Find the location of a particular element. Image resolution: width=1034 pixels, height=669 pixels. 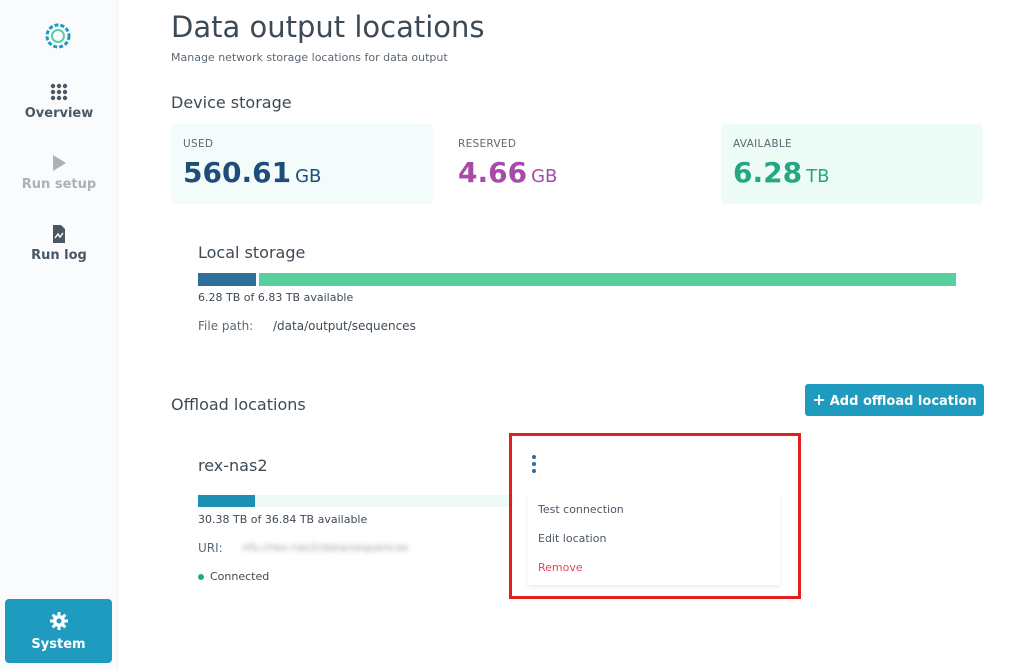

sidebar-item-run-setup: Run setup is located at coordinates (59, 172).